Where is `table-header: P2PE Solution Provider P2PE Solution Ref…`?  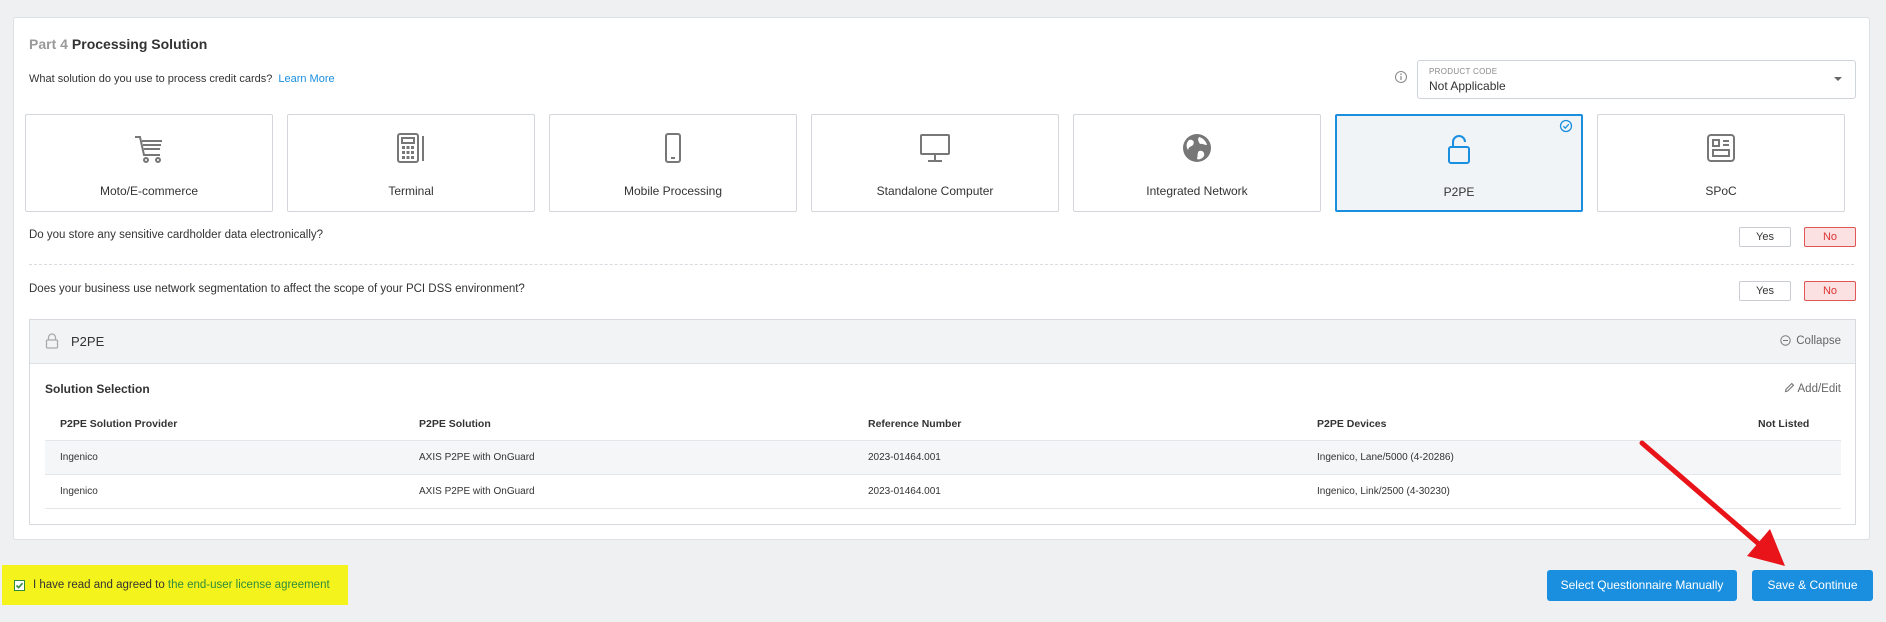
table-header: P2PE Solution Provider P2PE Solution Ref… is located at coordinates (943, 423).